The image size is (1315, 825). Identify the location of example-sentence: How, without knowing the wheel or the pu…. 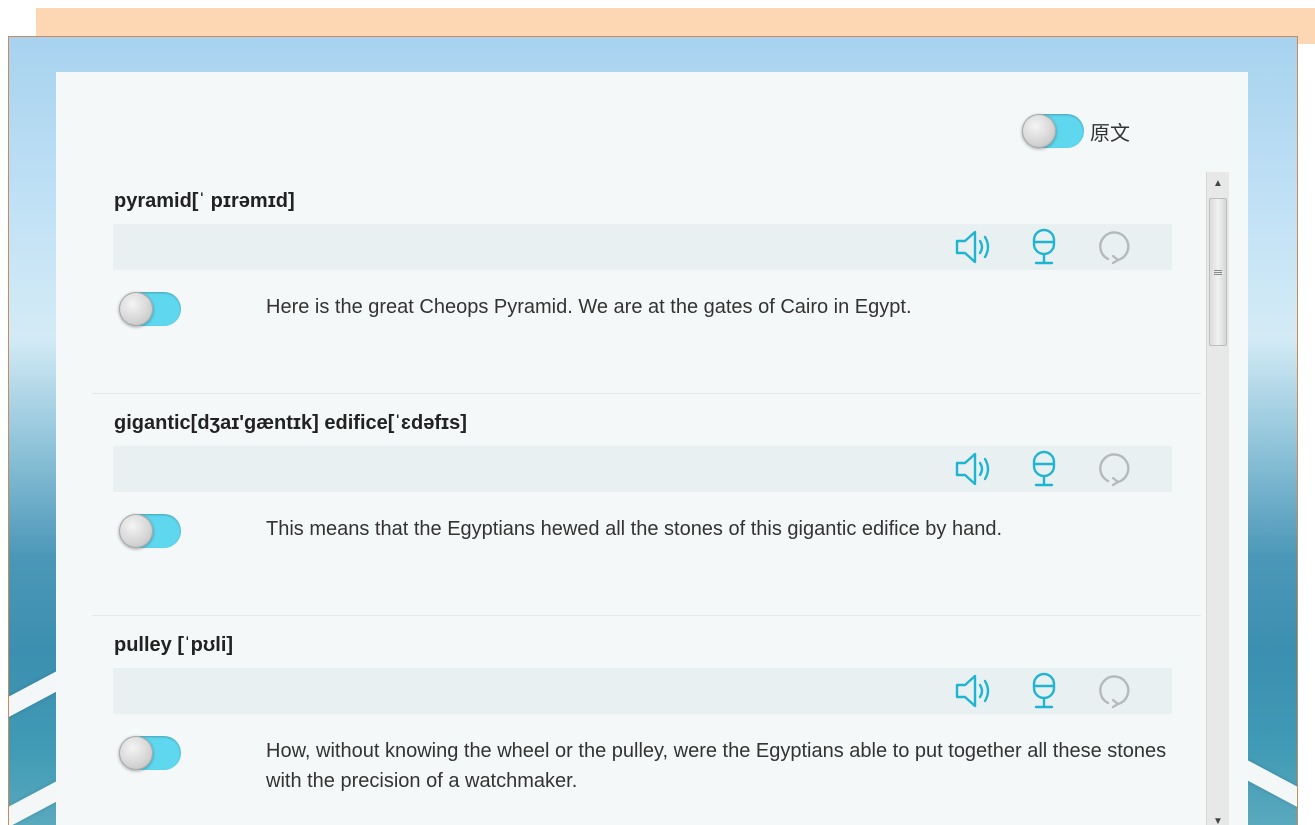
(716, 766).